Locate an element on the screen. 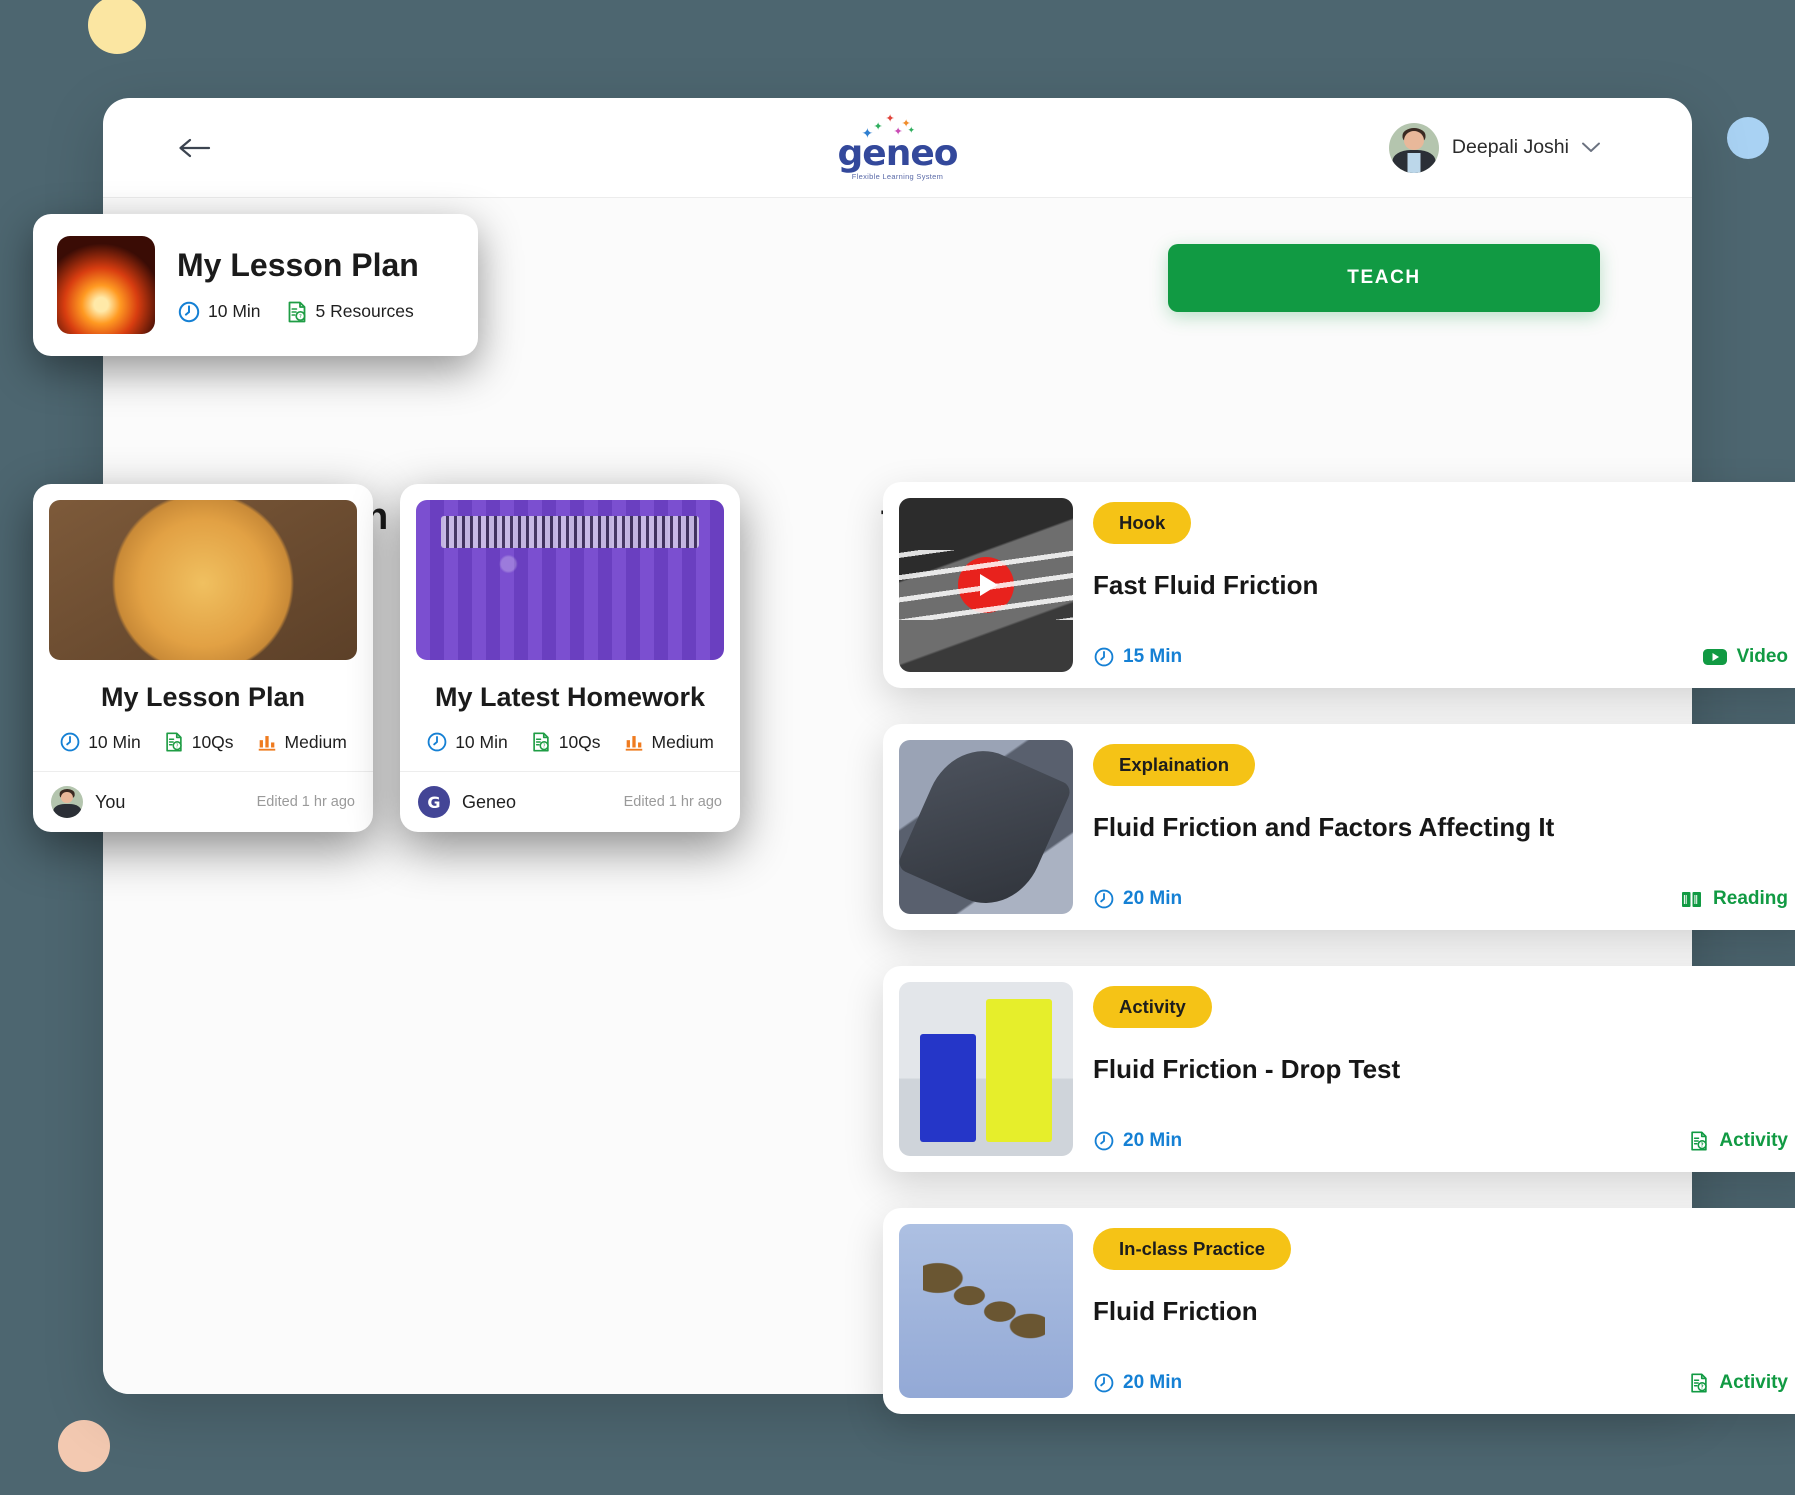 The width and height of the screenshot is (1795, 1495). arrow-left-icon is located at coordinates (195, 147).